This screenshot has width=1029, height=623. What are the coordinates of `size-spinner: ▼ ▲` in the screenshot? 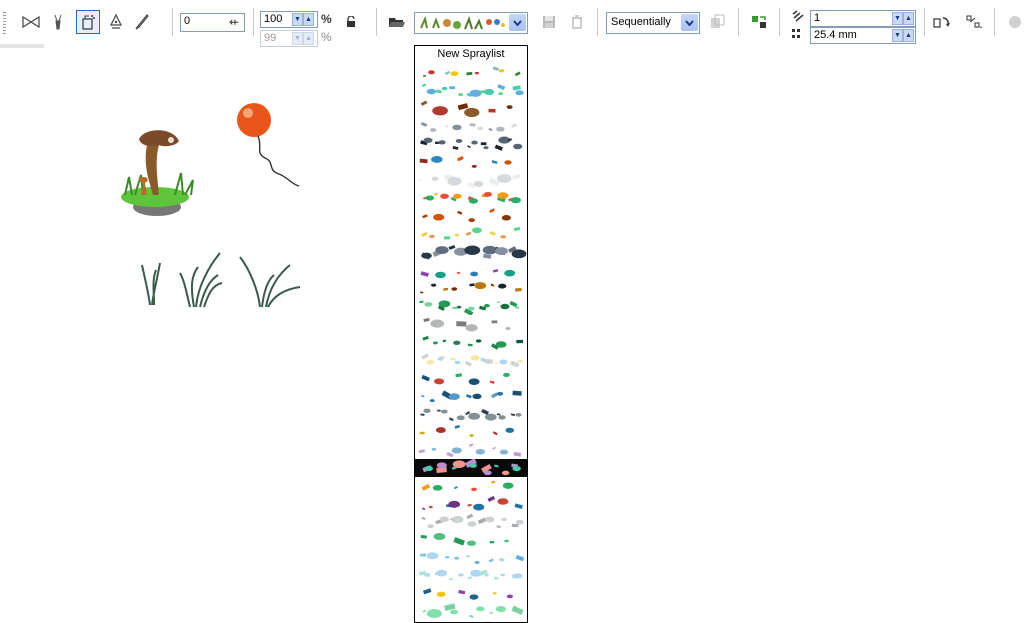 It's located at (303, 19).